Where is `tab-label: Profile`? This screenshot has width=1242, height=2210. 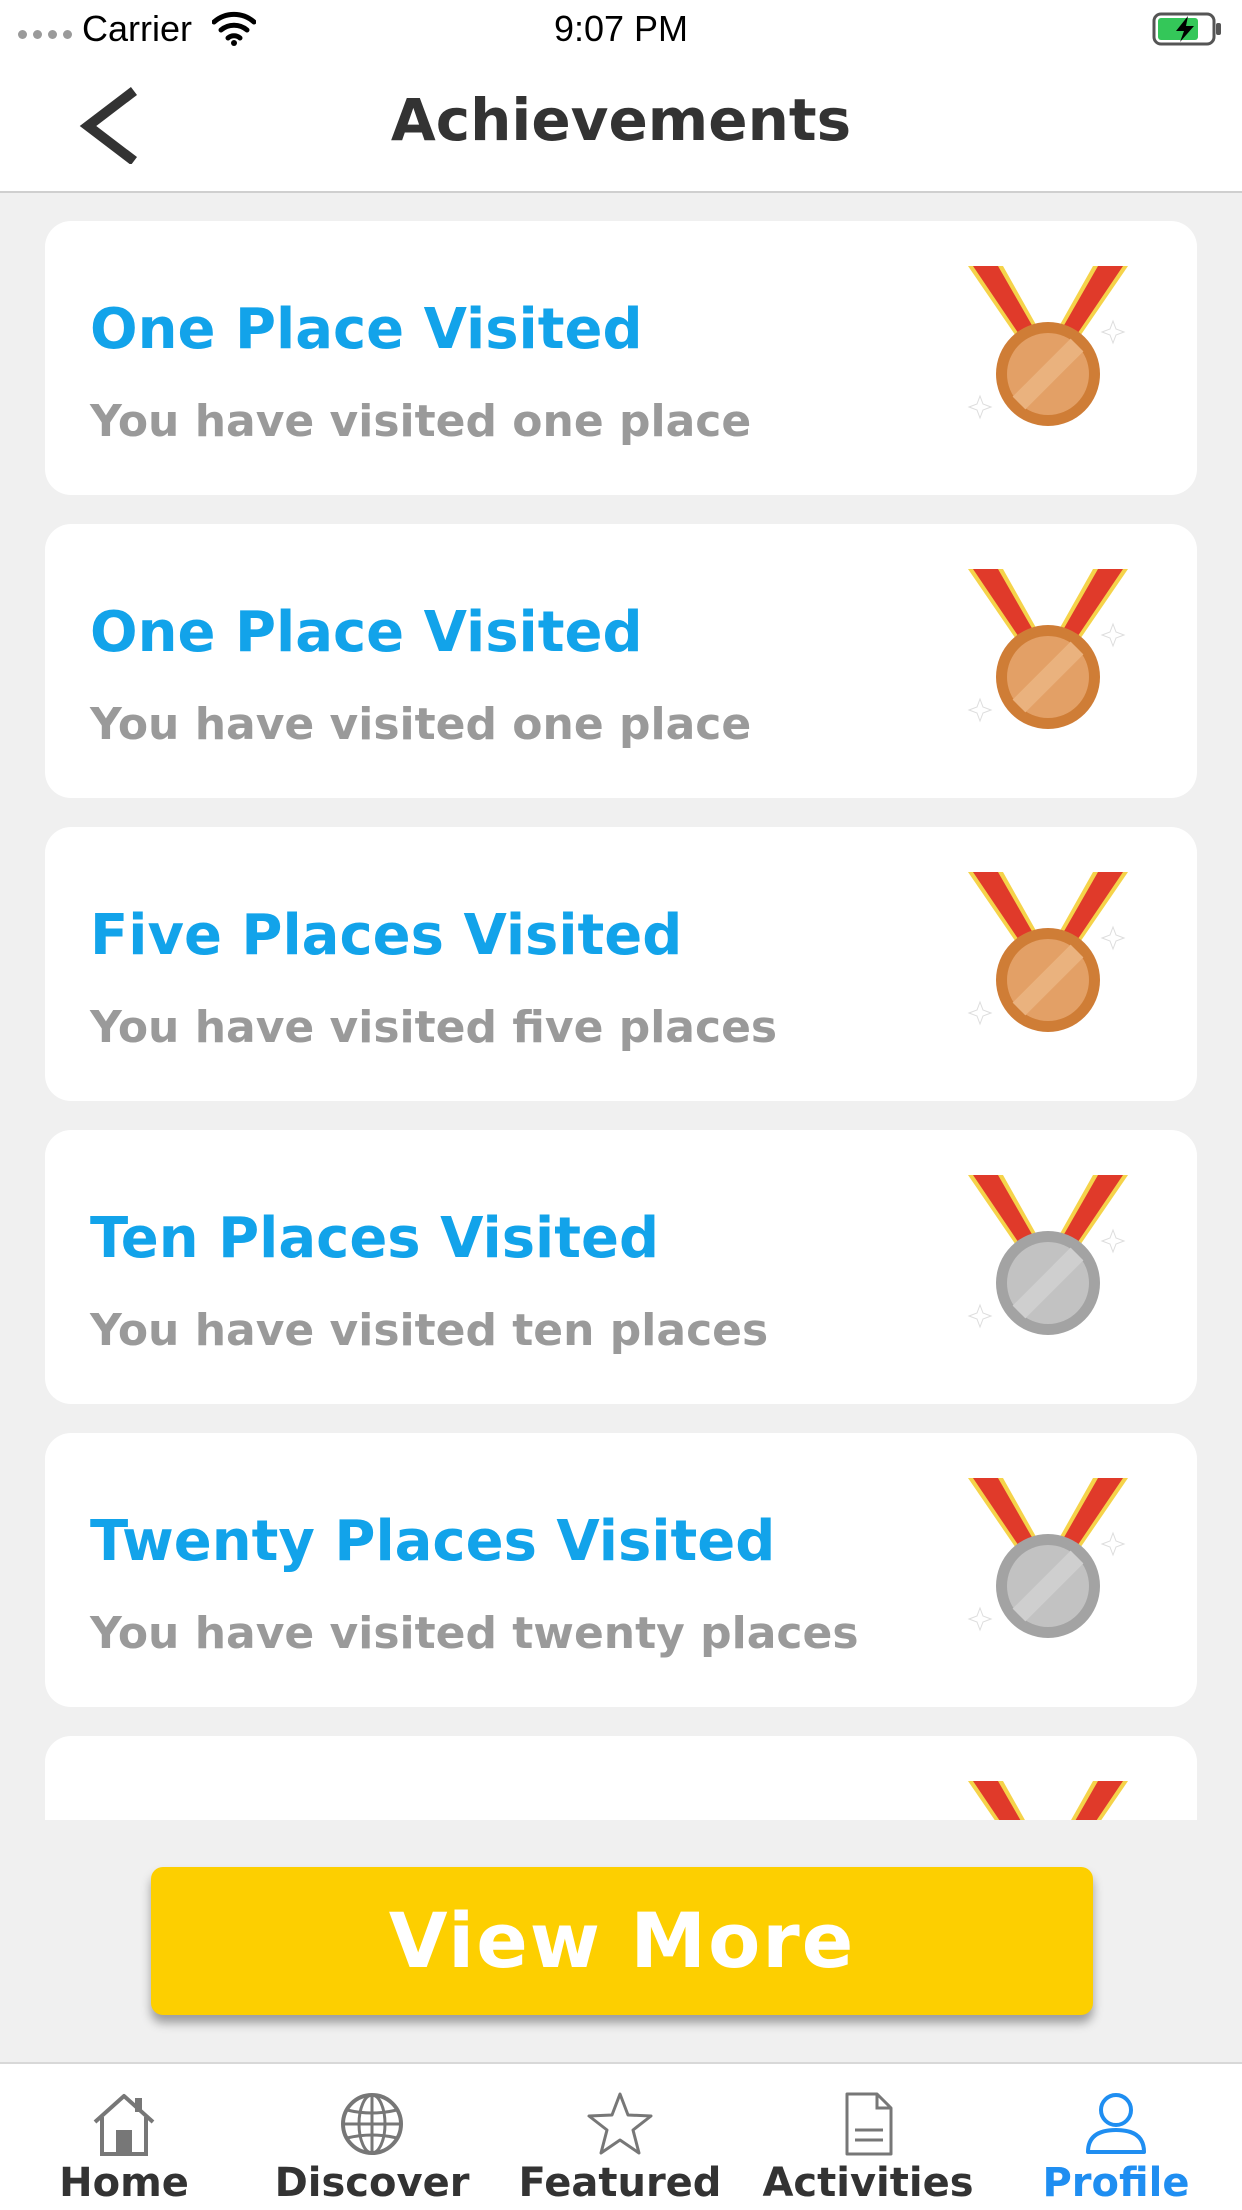
tab-label: Profile is located at coordinates (1116, 2183).